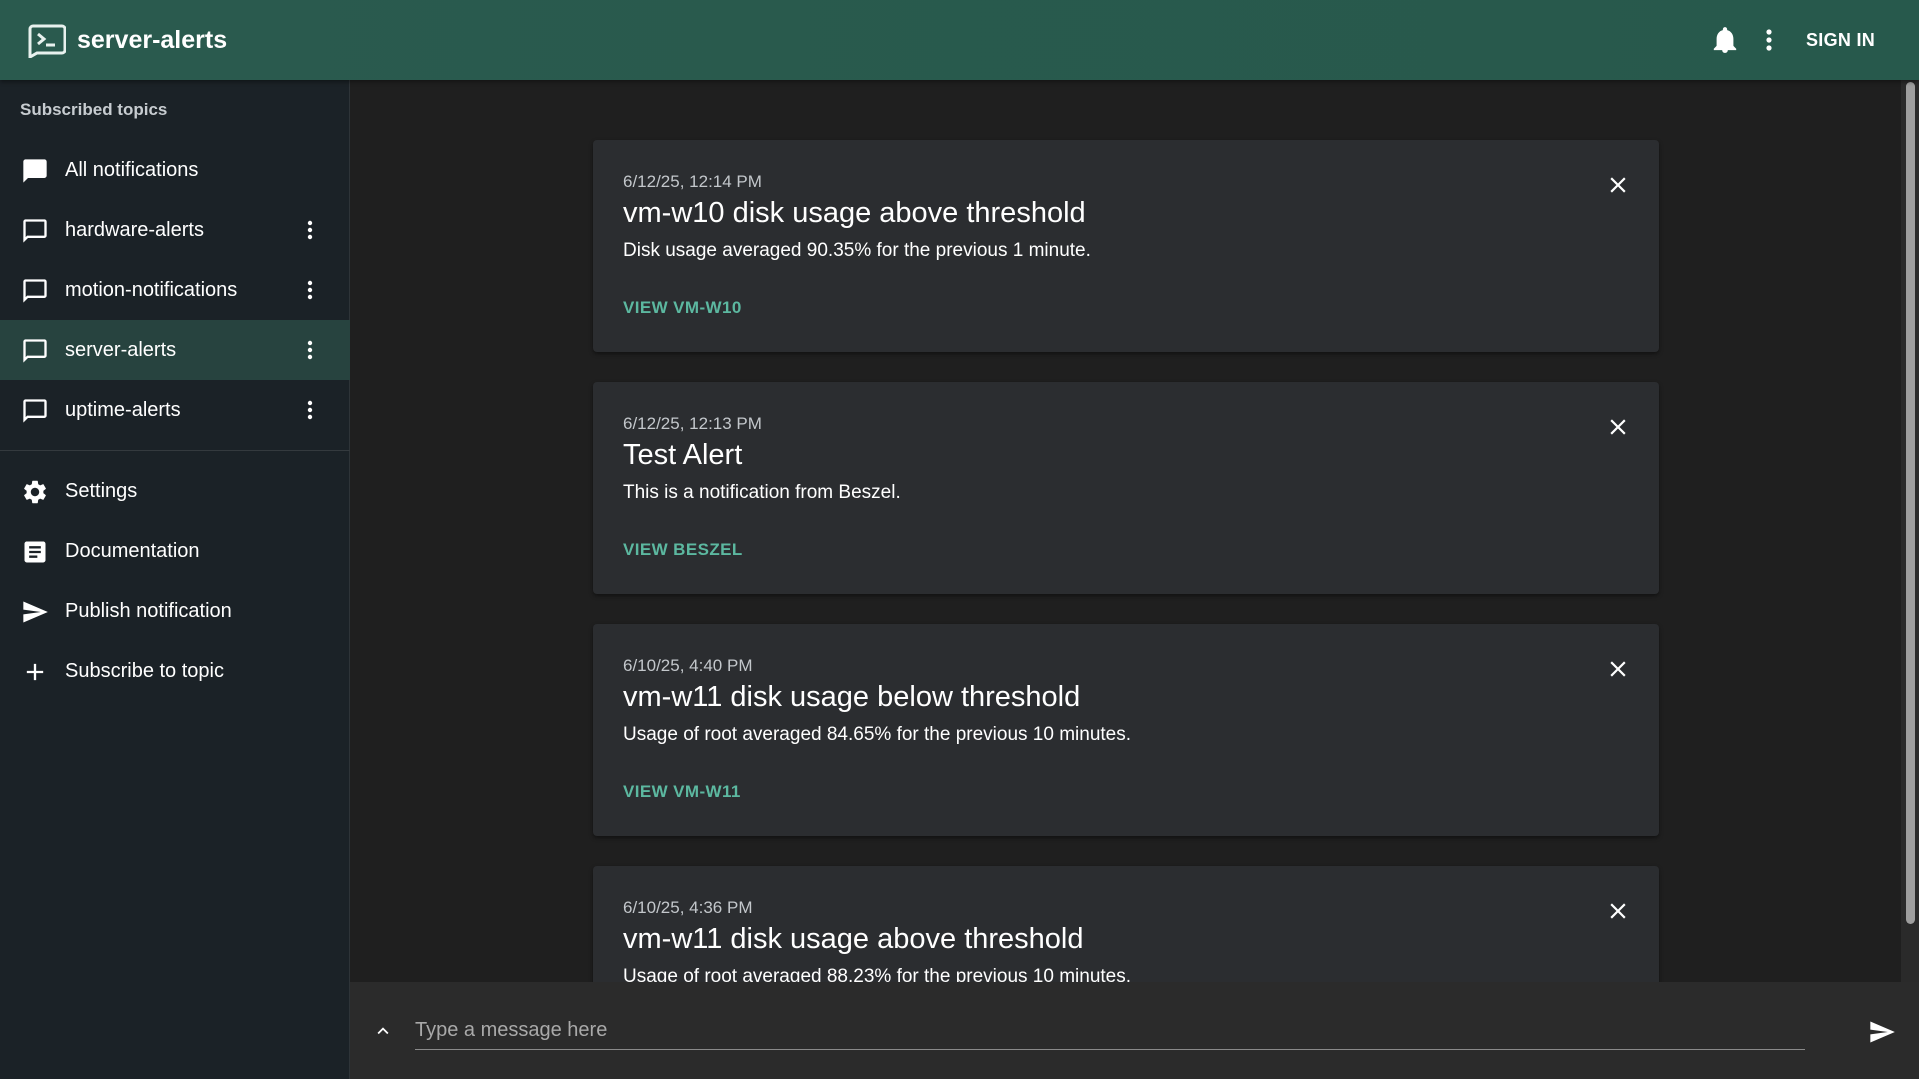  I want to click on notification-action-button: VIEW BESZEL, so click(683, 550).